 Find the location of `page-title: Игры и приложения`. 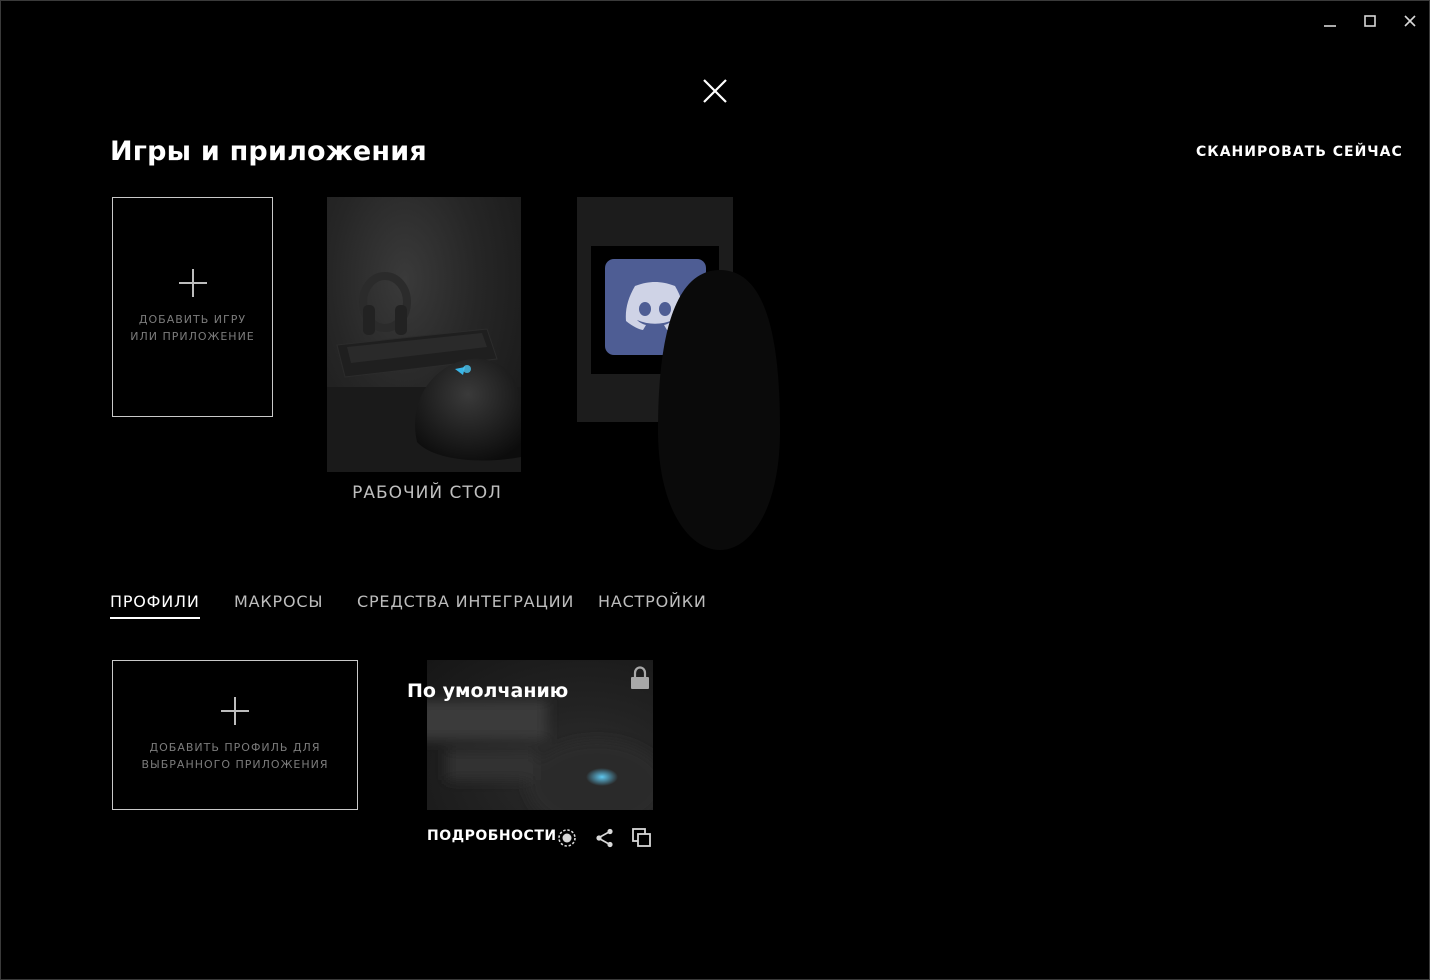

page-title: Игры и приложения is located at coordinates (268, 151).